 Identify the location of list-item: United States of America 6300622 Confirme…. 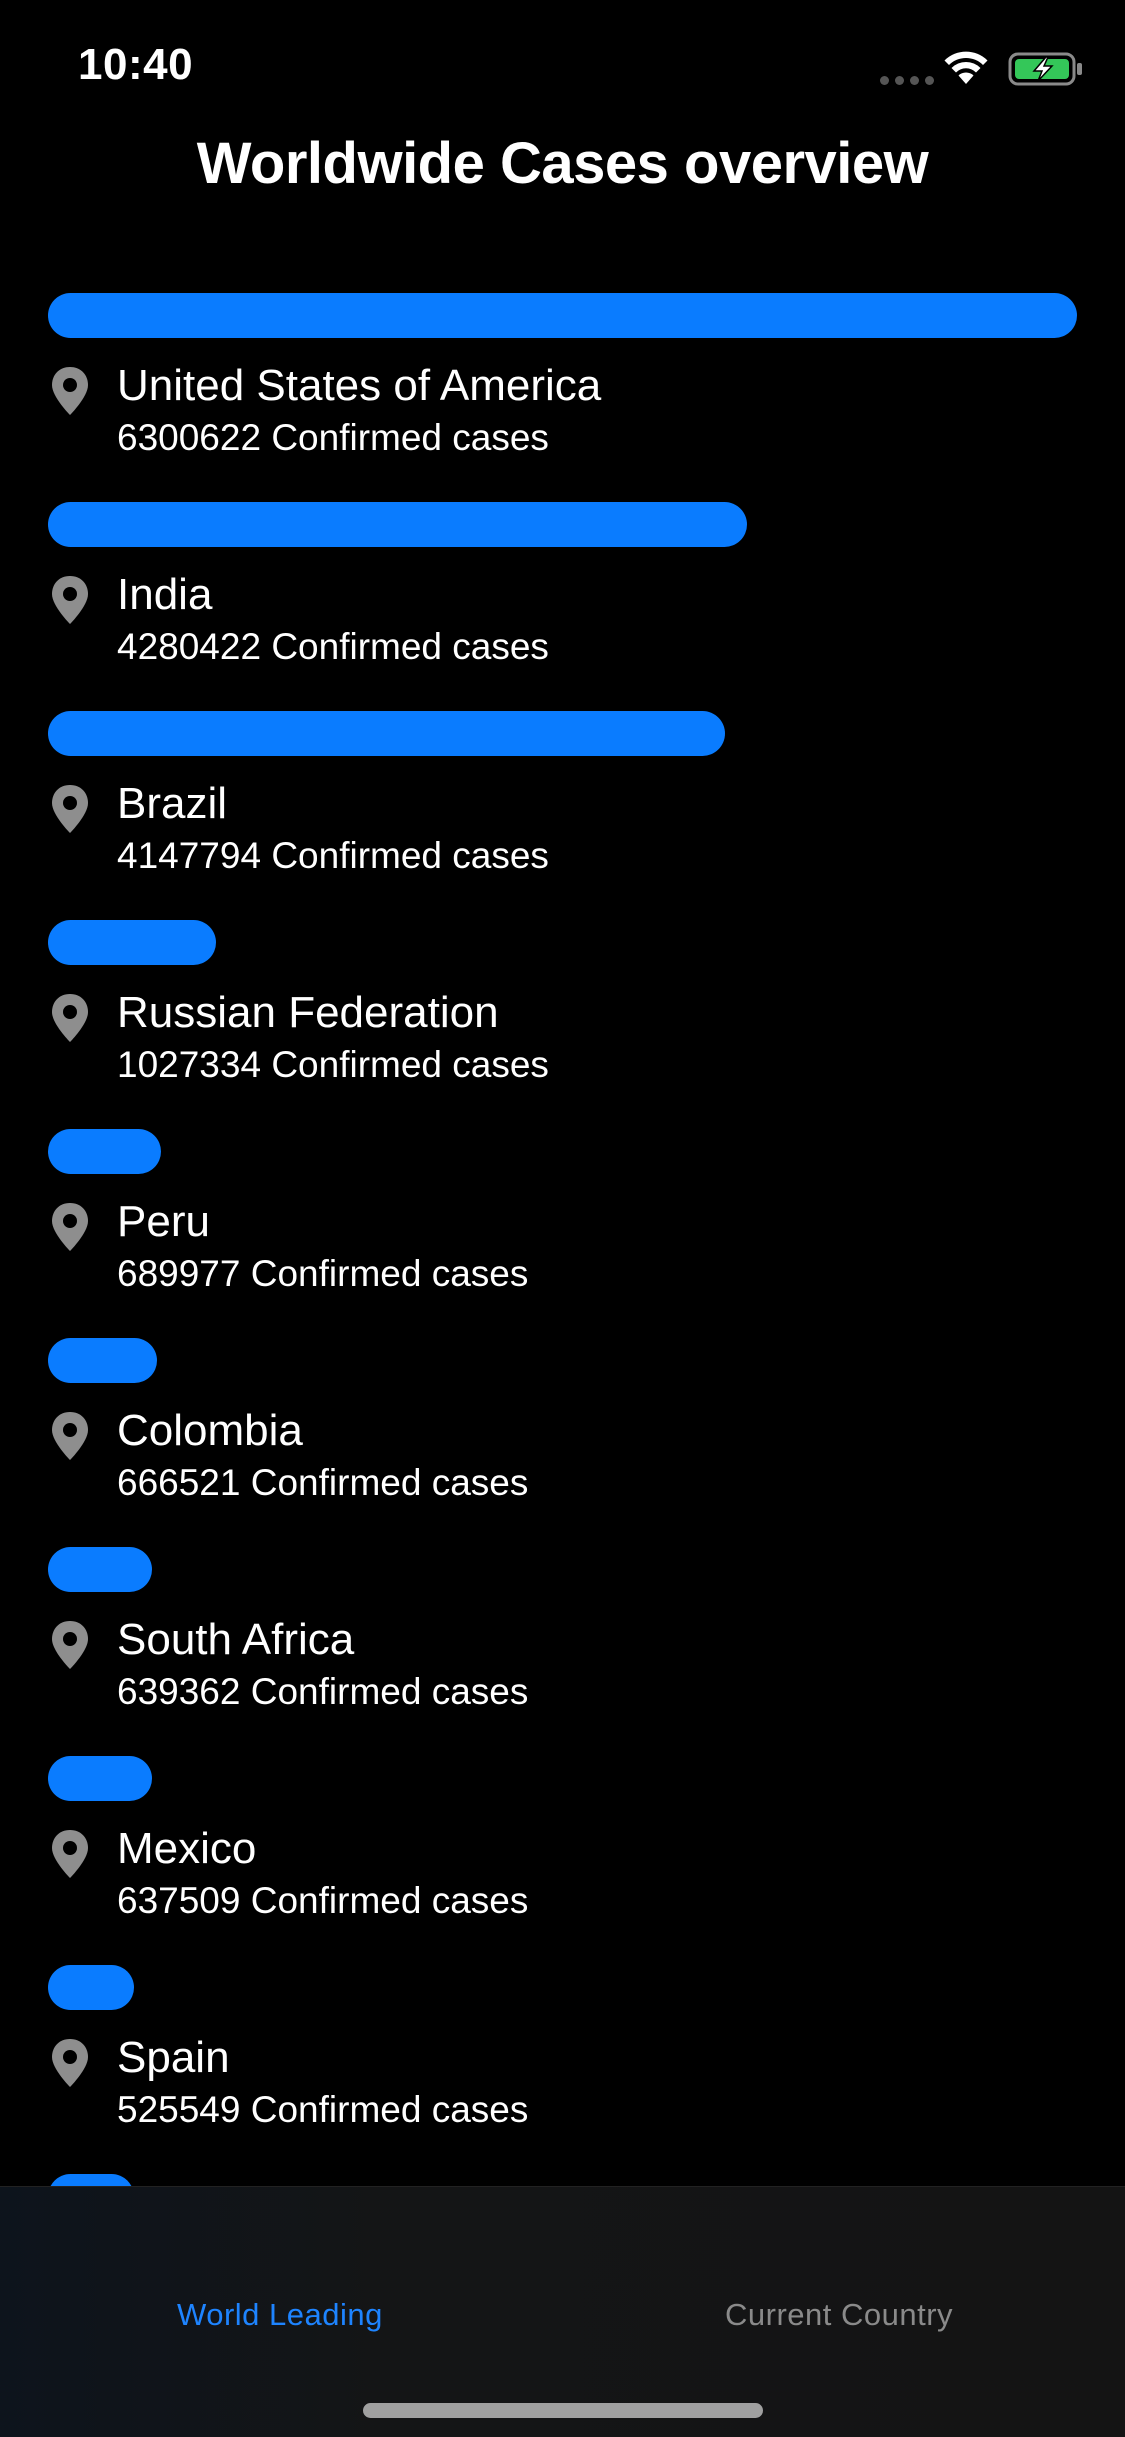
(562, 398).